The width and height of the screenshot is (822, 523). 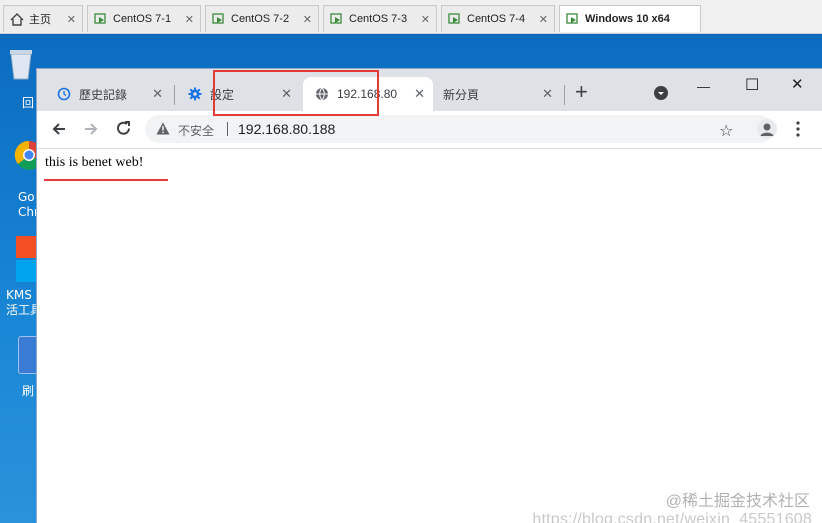 I want to click on avatar-icon, so click(x=767, y=129).